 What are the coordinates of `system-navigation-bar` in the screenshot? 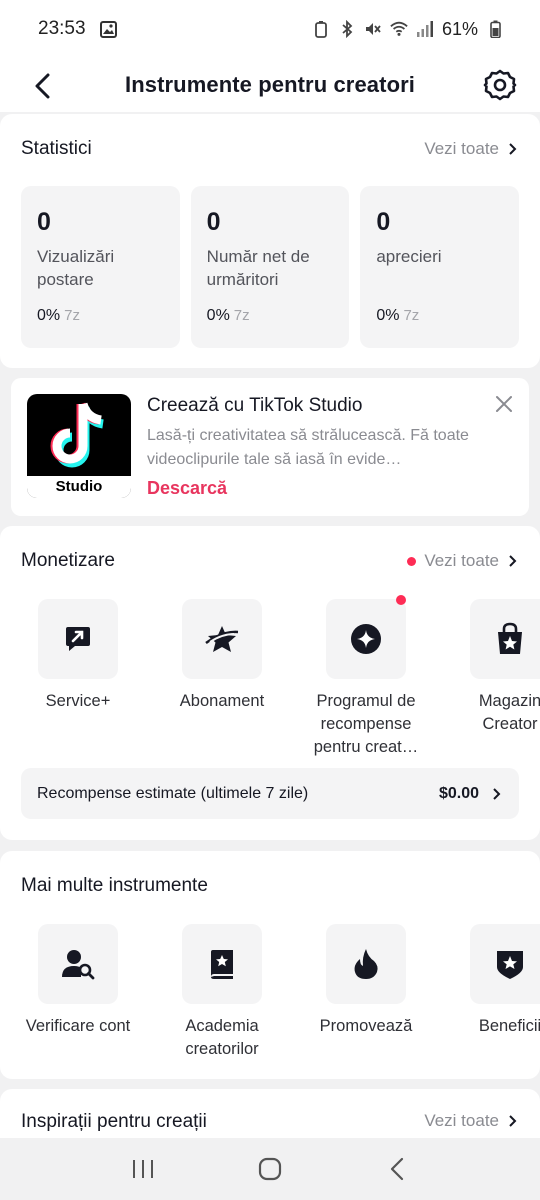 It's located at (270, 1169).